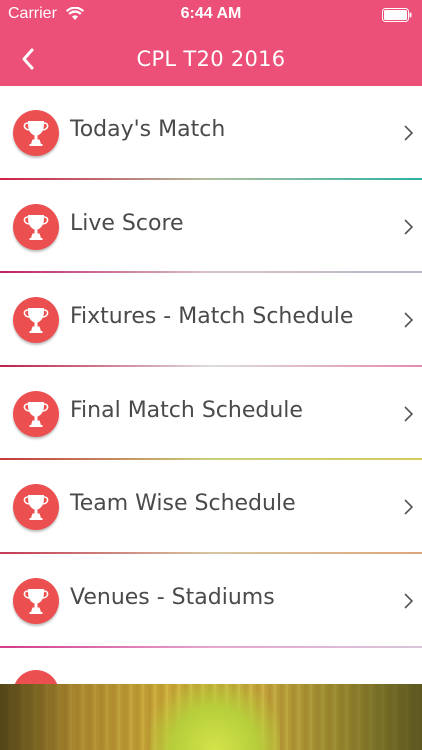 This screenshot has width=422, height=750. What do you see at coordinates (212, 317) in the screenshot?
I see `menu-item-label: Fixtures - Match Schedule` at bounding box center [212, 317].